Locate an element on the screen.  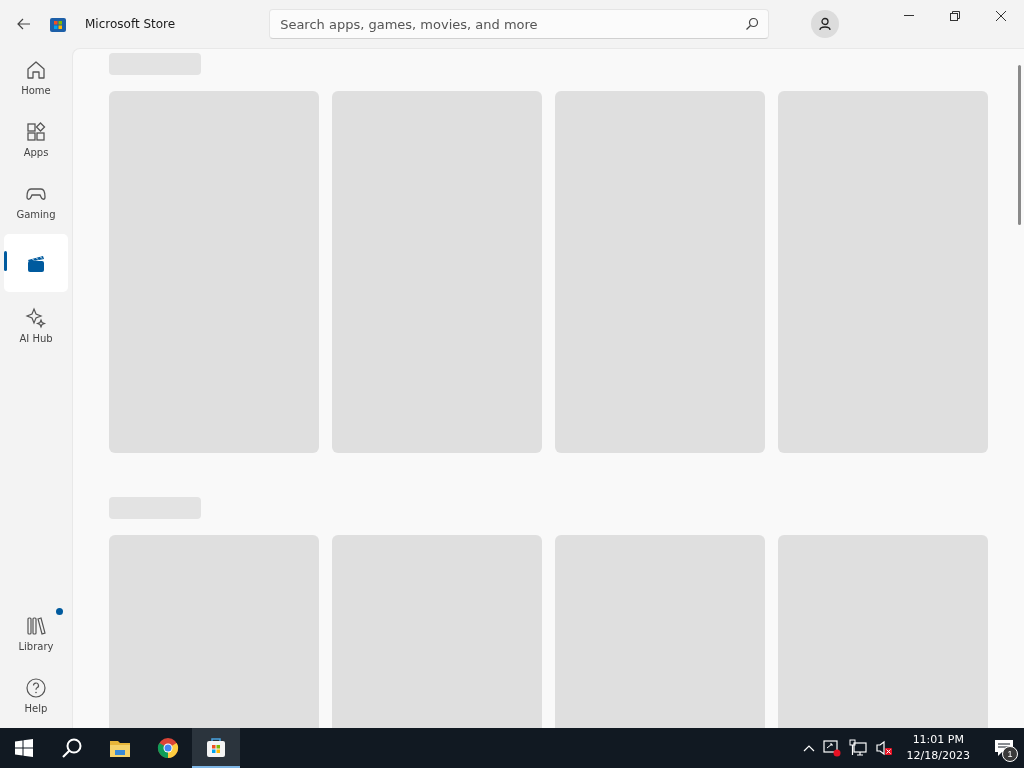
selection-indicator is located at coordinates (5, 261).